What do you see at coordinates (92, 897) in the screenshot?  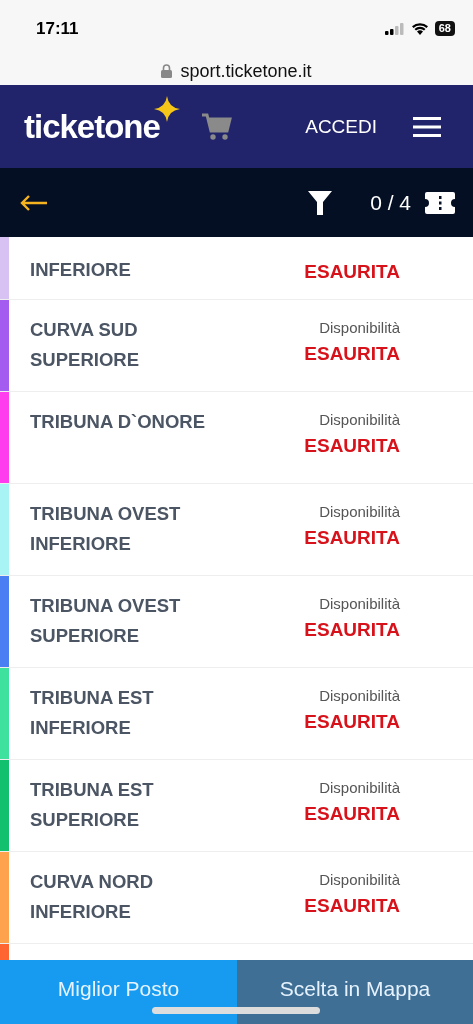 I see `sector-name: CURVA NORD INFERIORE` at bounding box center [92, 897].